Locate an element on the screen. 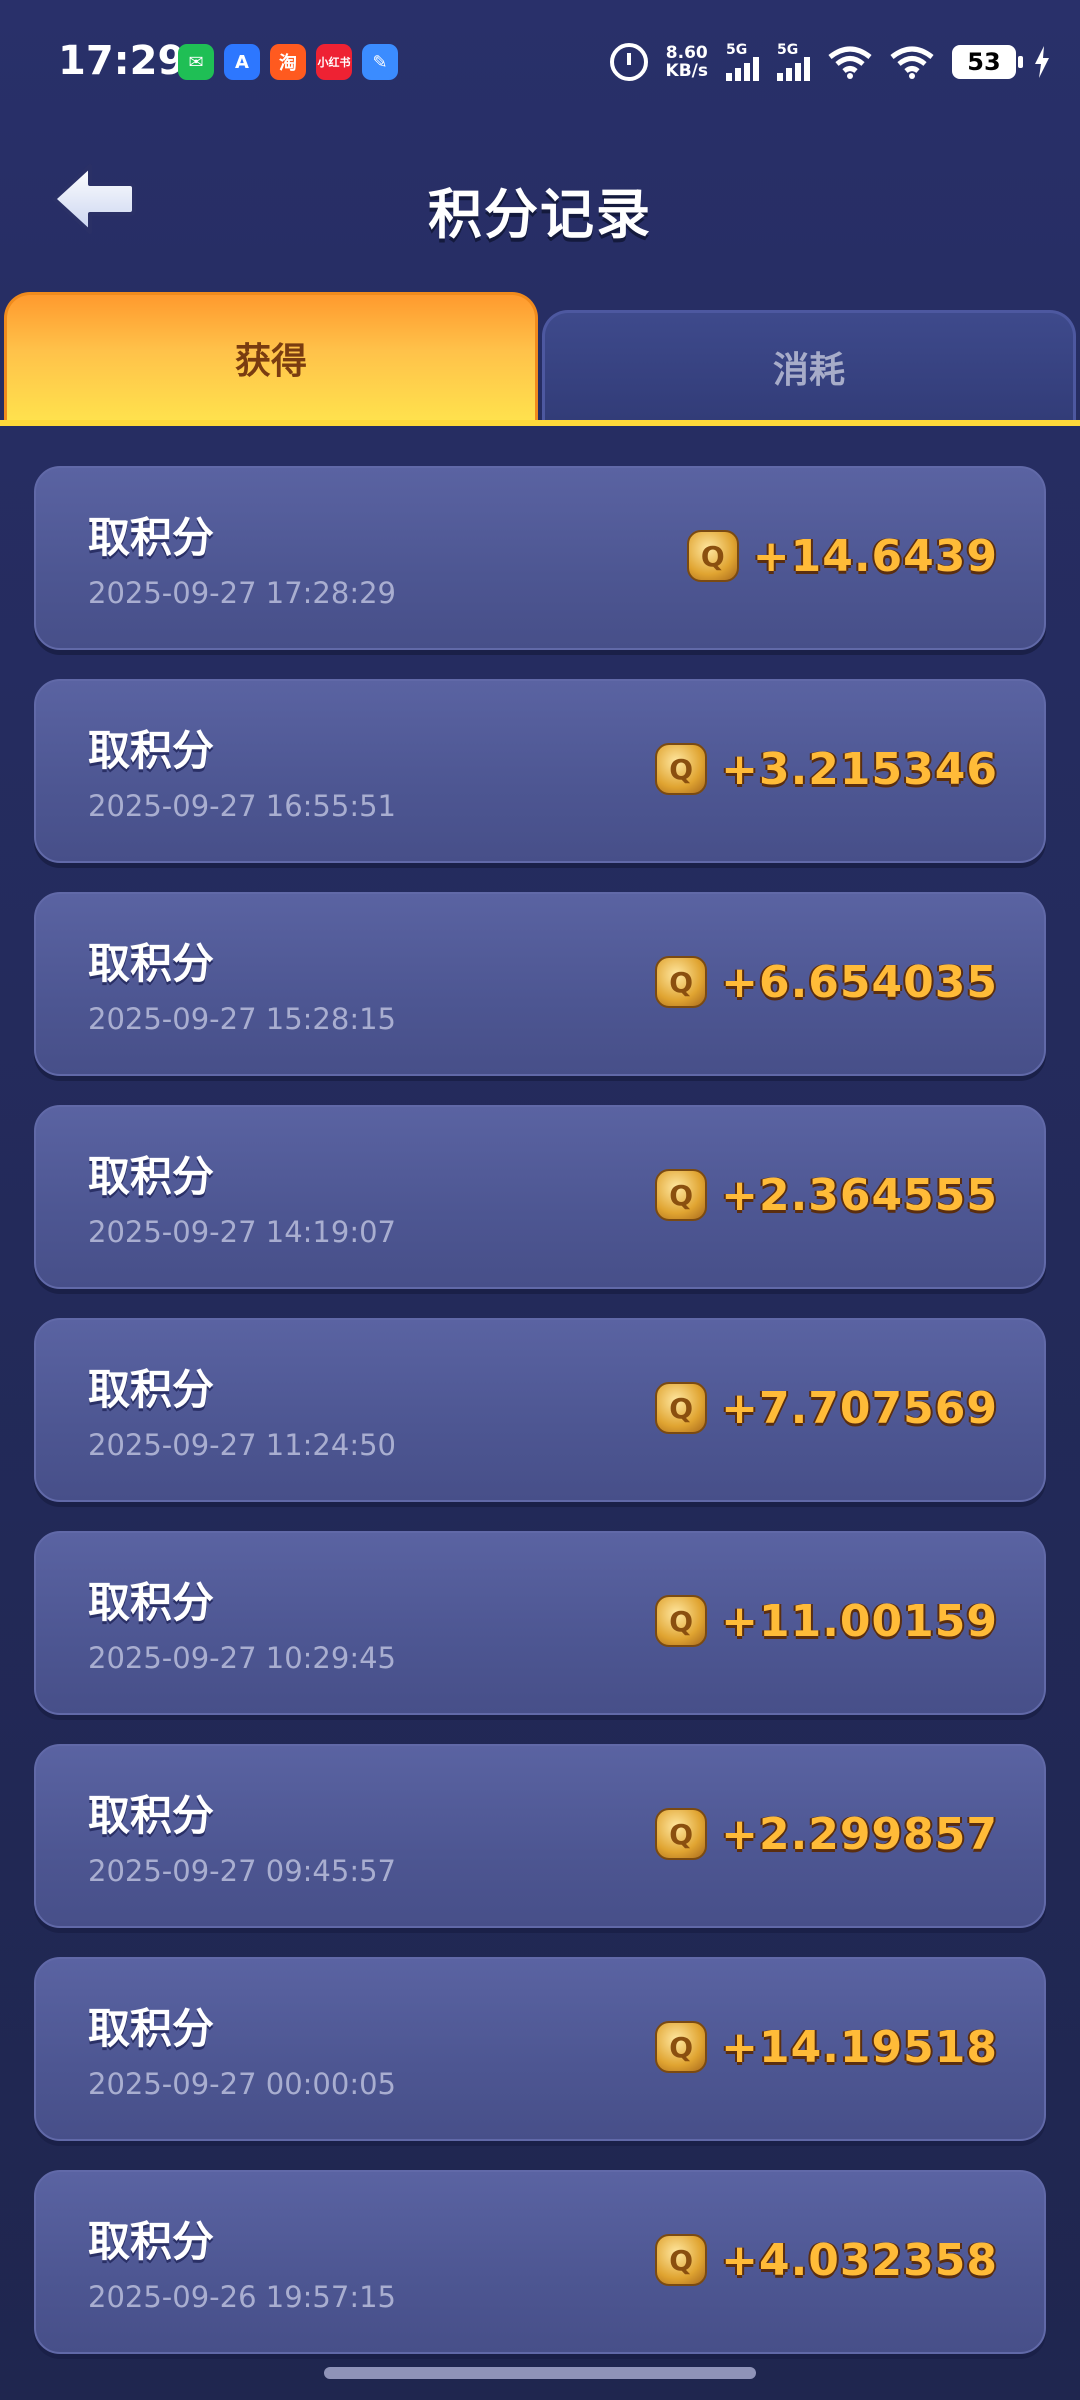  record-amount: +7.707569 is located at coordinates (859, 1408).